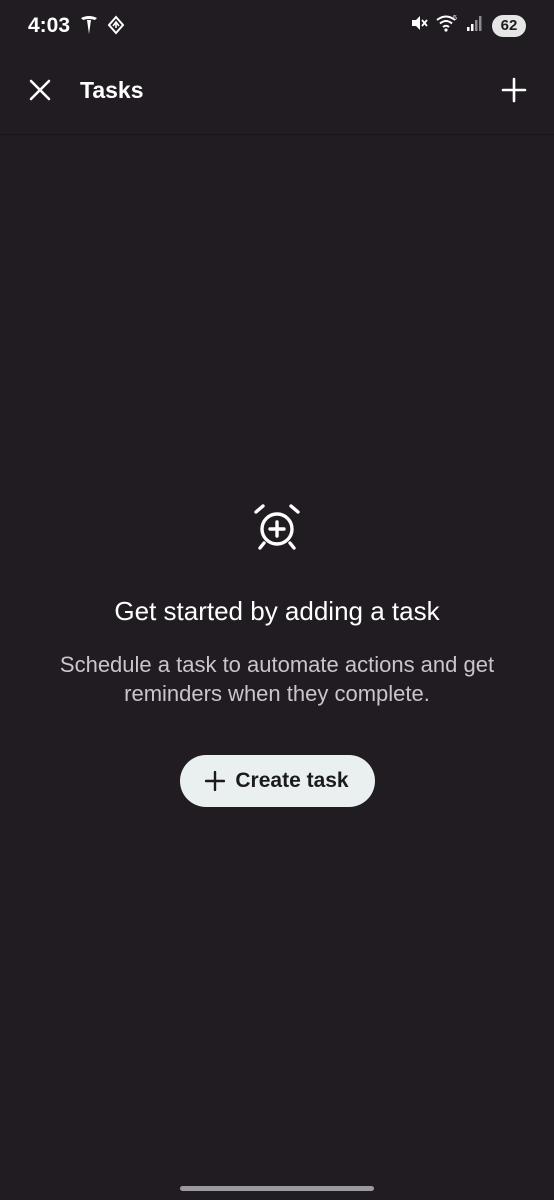  I want to click on close-button, so click(40, 90).